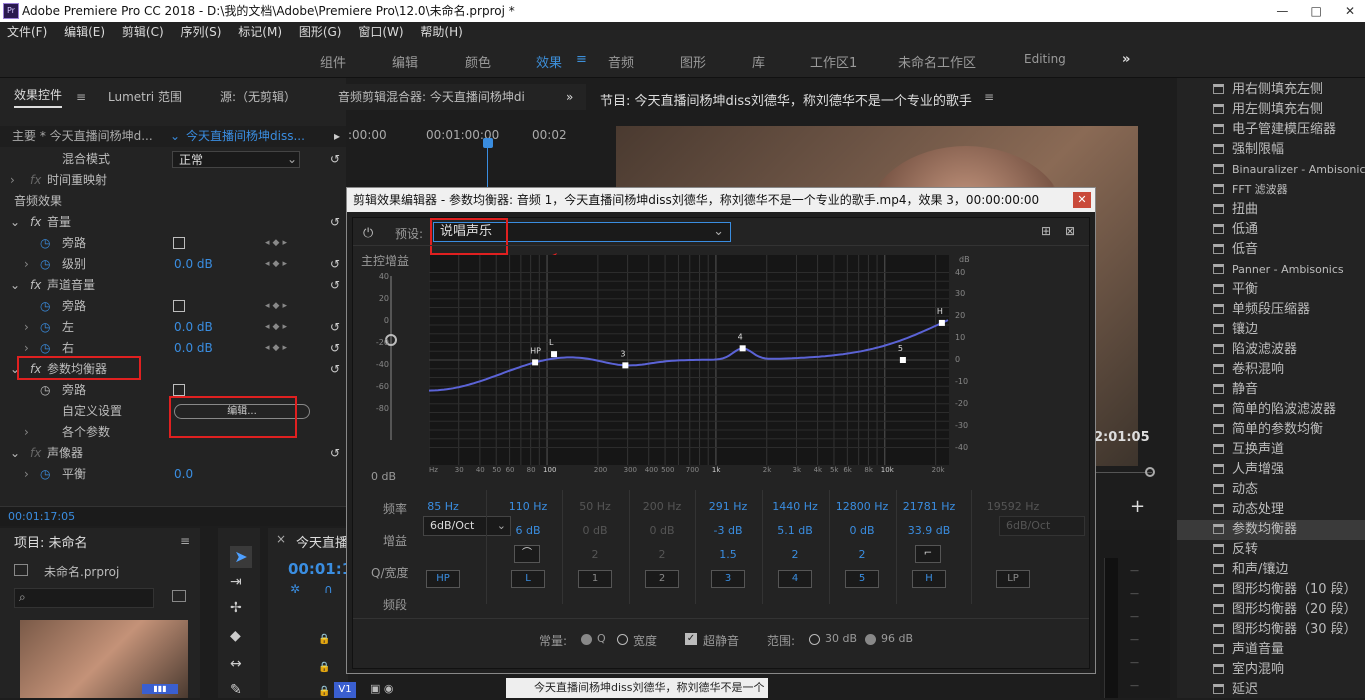 The image size is (1365, 700). I want to click on band-frequency: 110 Hz, so click(528, 506).